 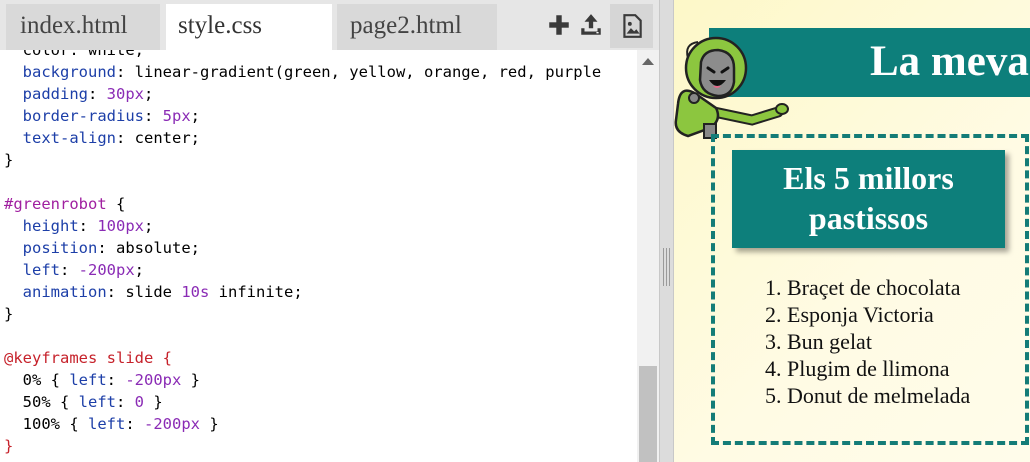 I want to click on tab-page2-html: page2.html, so click(x=417, y=27).